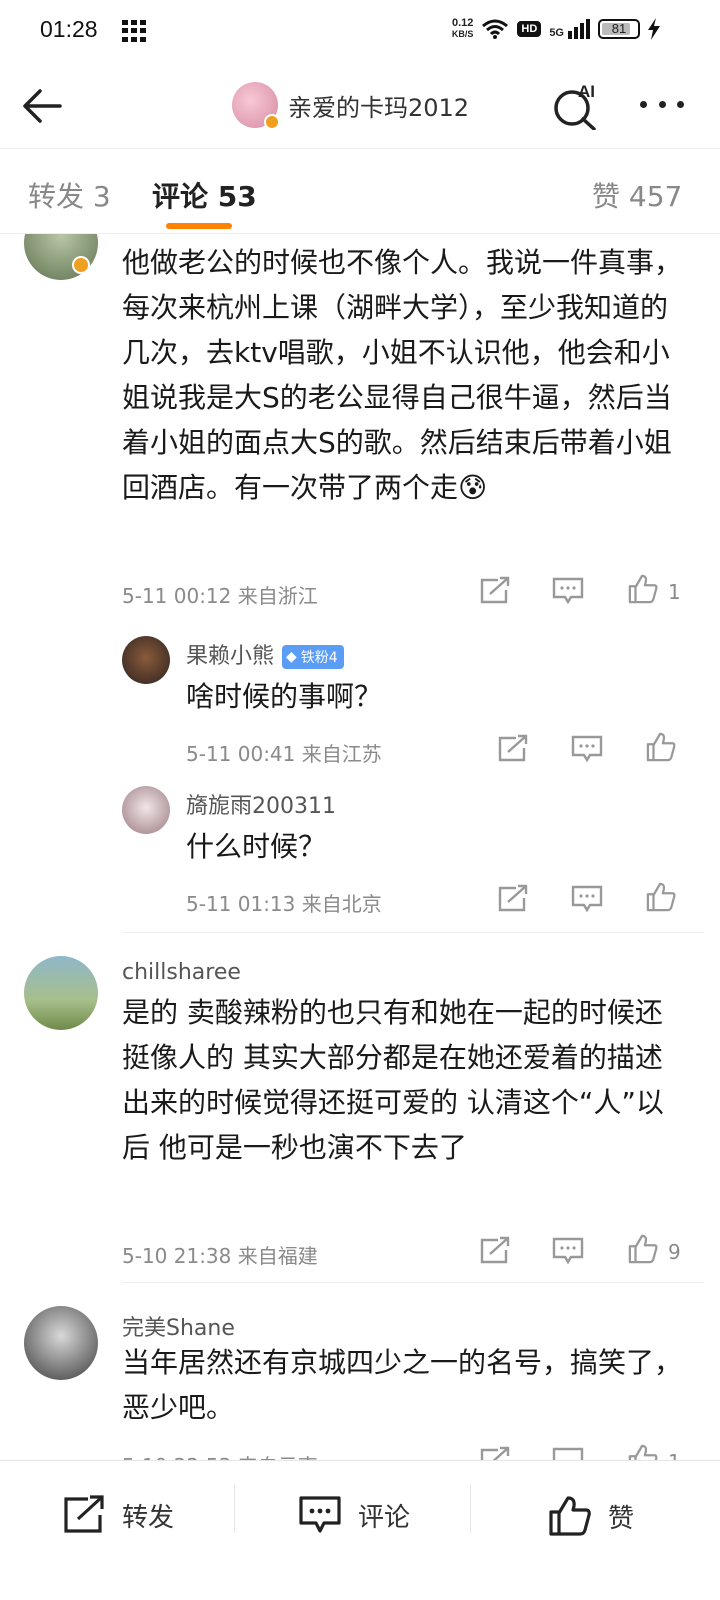  Describe the element at coordinates (360, 191) in the screenshot. I see `tab-bar: 转发 3 评论 53 赞 457` at that location.